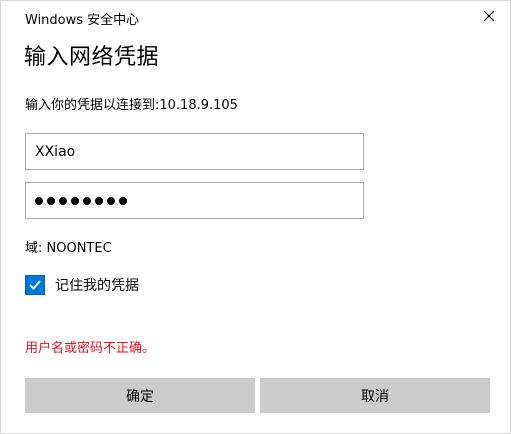 The image size is (511, 434). I want to click on domain-label: 域: NOONTEC, so click(68, 248).